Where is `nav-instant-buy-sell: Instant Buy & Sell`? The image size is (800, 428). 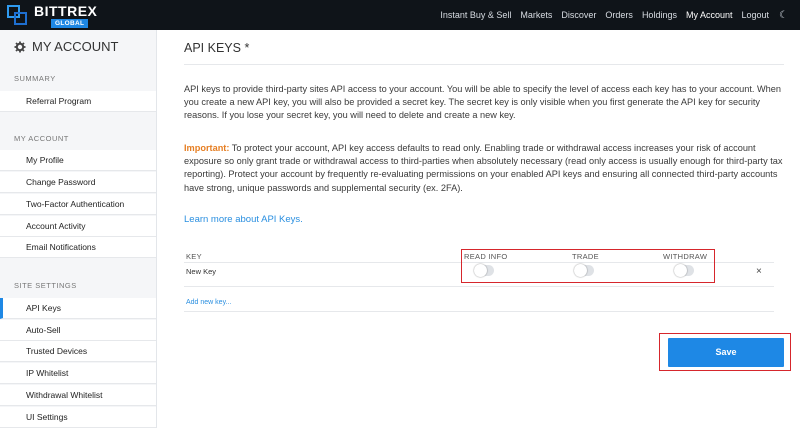 nav-instant-buy-sell: Instant Buy & Sell is located at coordinates (475, 15).